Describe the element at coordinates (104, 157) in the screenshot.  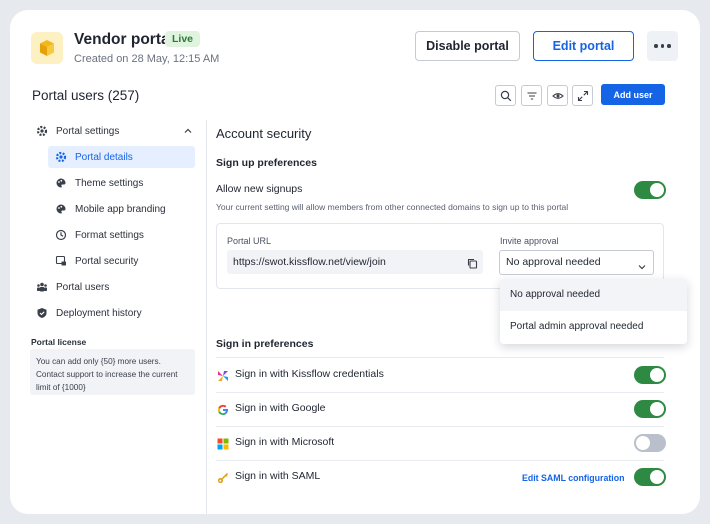
I see `sidebar-item-label: Portal details` at that location.